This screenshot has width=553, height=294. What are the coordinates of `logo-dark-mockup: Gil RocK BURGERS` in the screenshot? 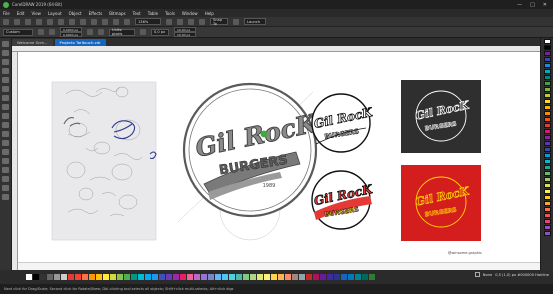 It's located at (441, 116).